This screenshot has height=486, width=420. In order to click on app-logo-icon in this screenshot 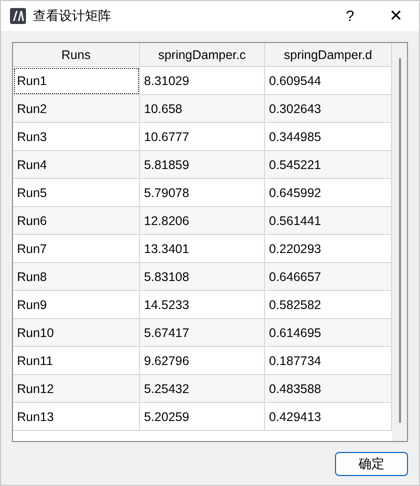, I will do `click(18, 16)`.